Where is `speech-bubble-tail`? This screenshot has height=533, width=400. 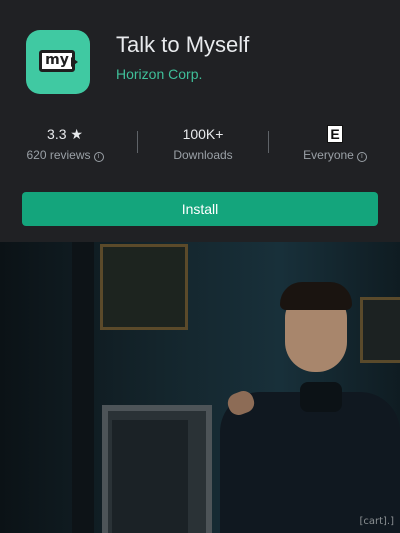 speech-bubble-tail is located at coordinates (74, 62).